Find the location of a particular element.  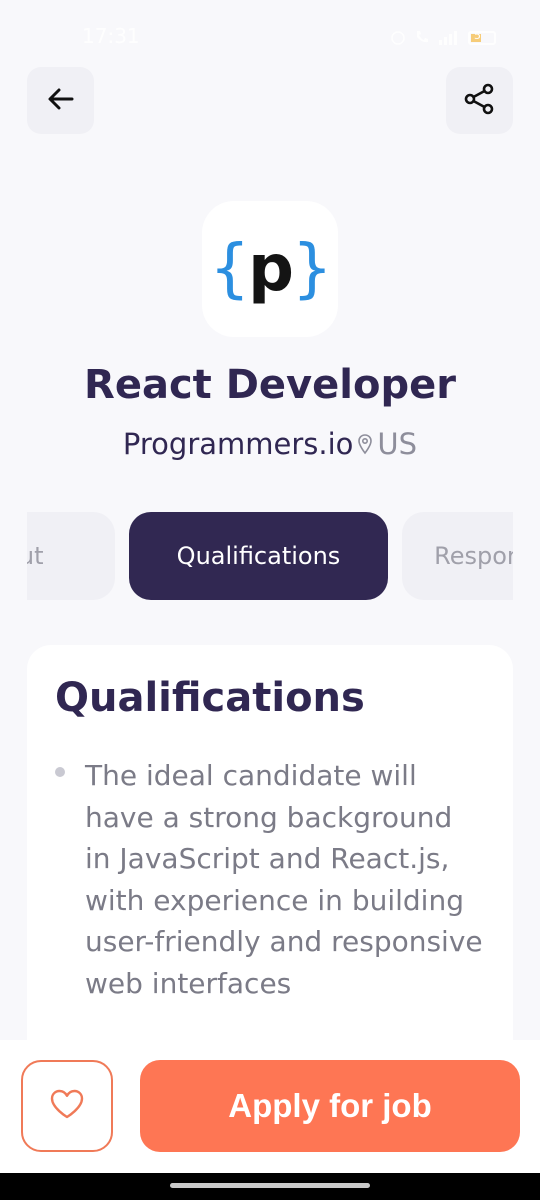

bottom-action-bar: Apply for job is located at coordinates (270, 1106).